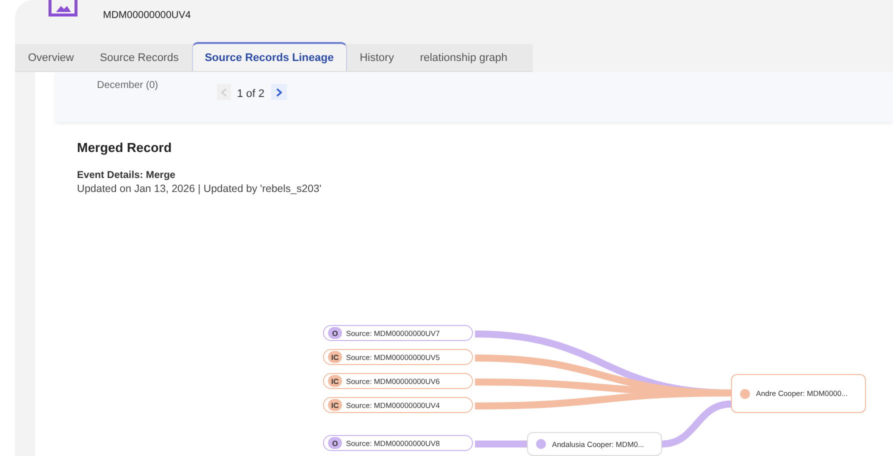 The width and height of the screenshot is (893, 456). What do you see at coordinates (126, 175) in the screenshot?
I see `event-details: Event Details: Merge` at bounding box center [126, 175].